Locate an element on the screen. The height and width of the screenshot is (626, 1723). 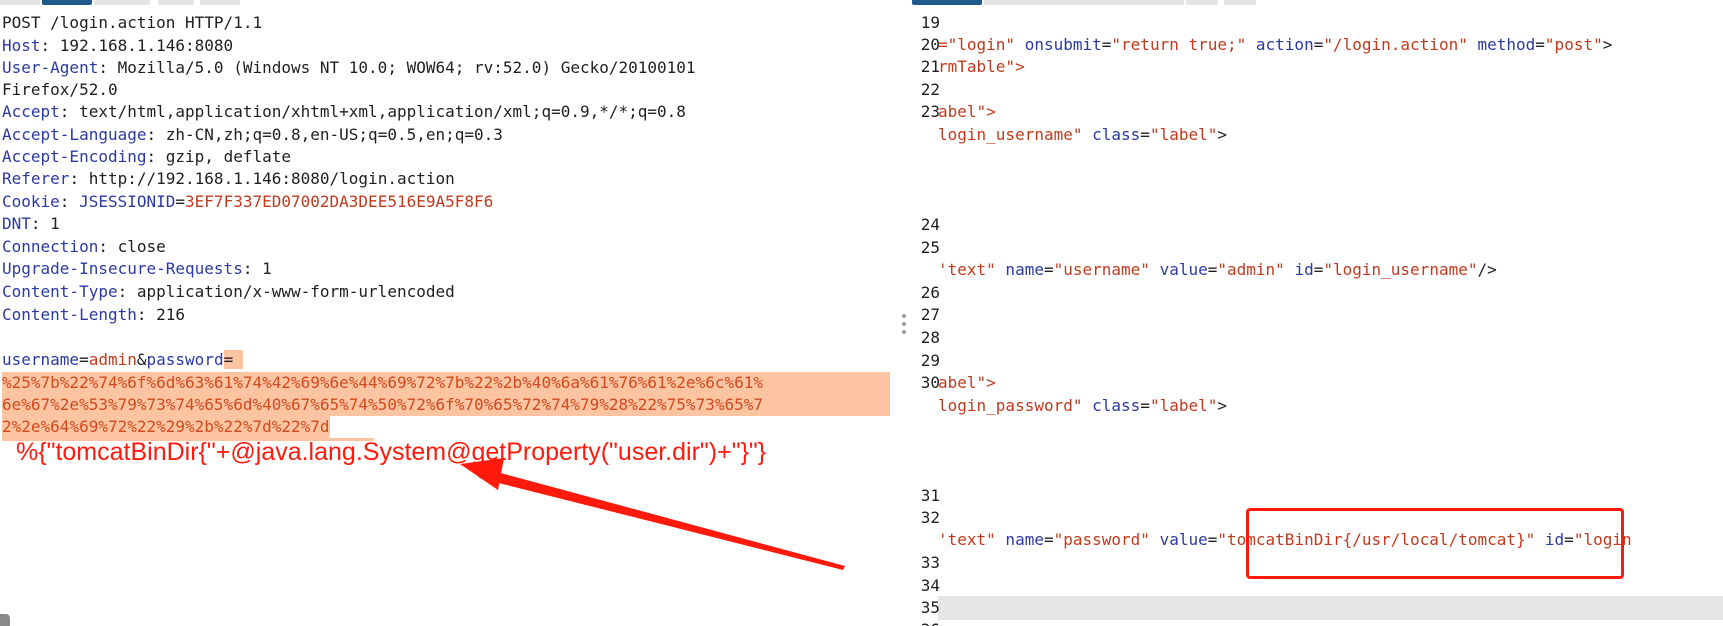
scroll-handle is located at coordinates (5, 620).